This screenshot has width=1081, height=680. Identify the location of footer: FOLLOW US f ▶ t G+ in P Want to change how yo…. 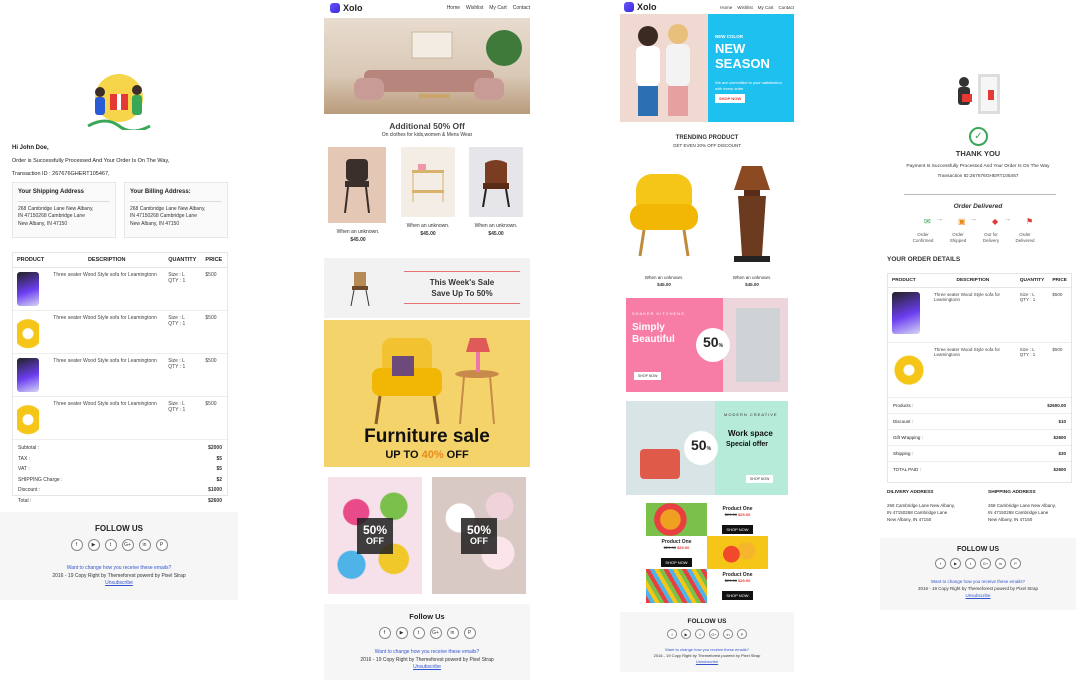
(119, 556).